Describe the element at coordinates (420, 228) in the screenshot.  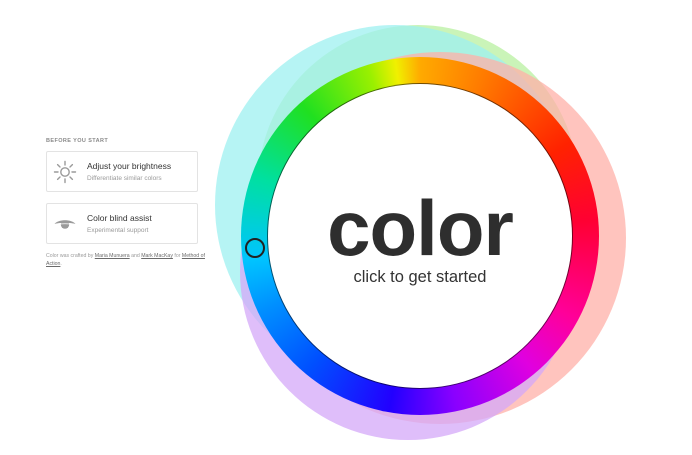
I see `app-title: color` at that location.